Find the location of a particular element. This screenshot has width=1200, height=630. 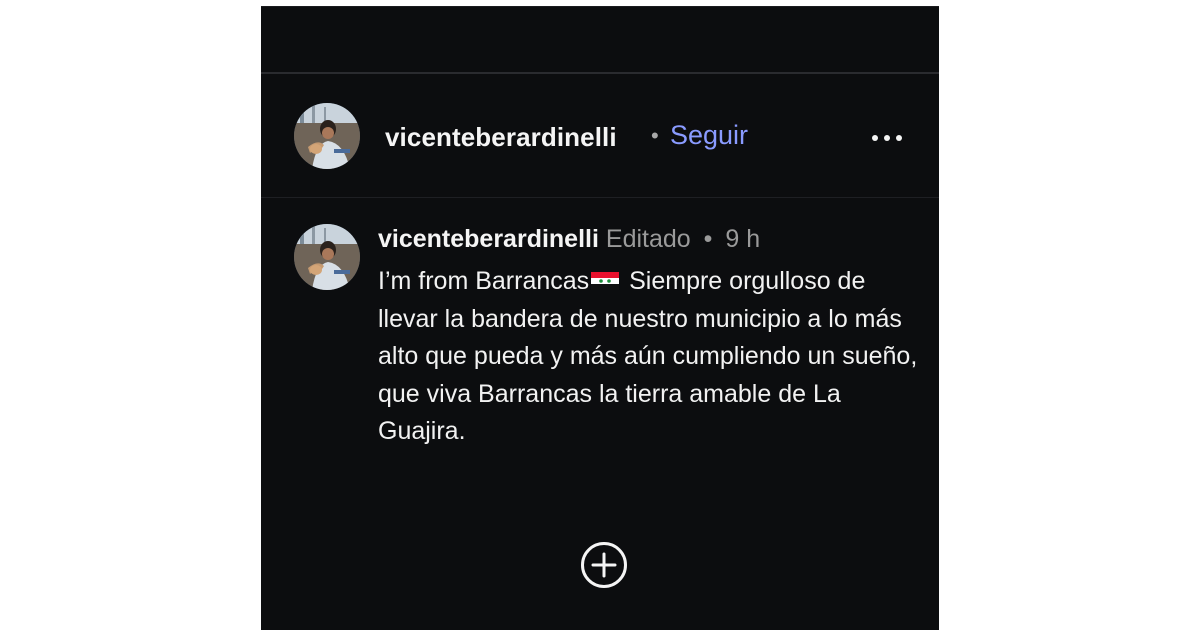

post-header: vicenteberardinelli • Seguir is located at coordinates (600, 135).